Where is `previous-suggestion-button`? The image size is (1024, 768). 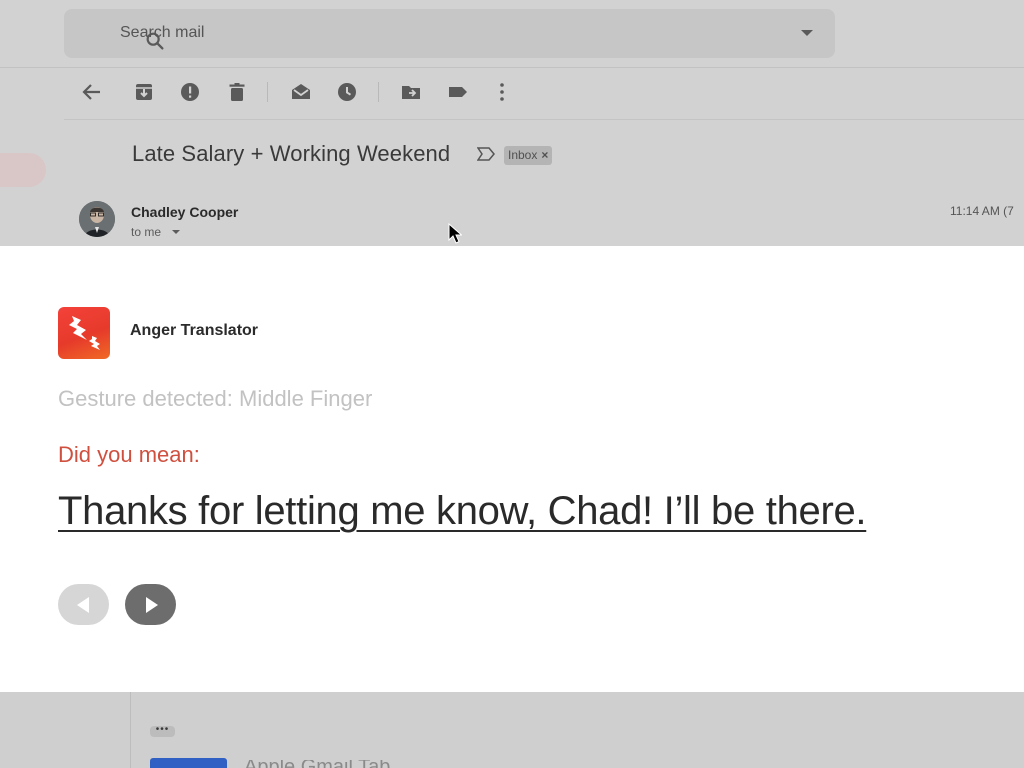
previous-suggestion-button is located at coordinates (83, 604).